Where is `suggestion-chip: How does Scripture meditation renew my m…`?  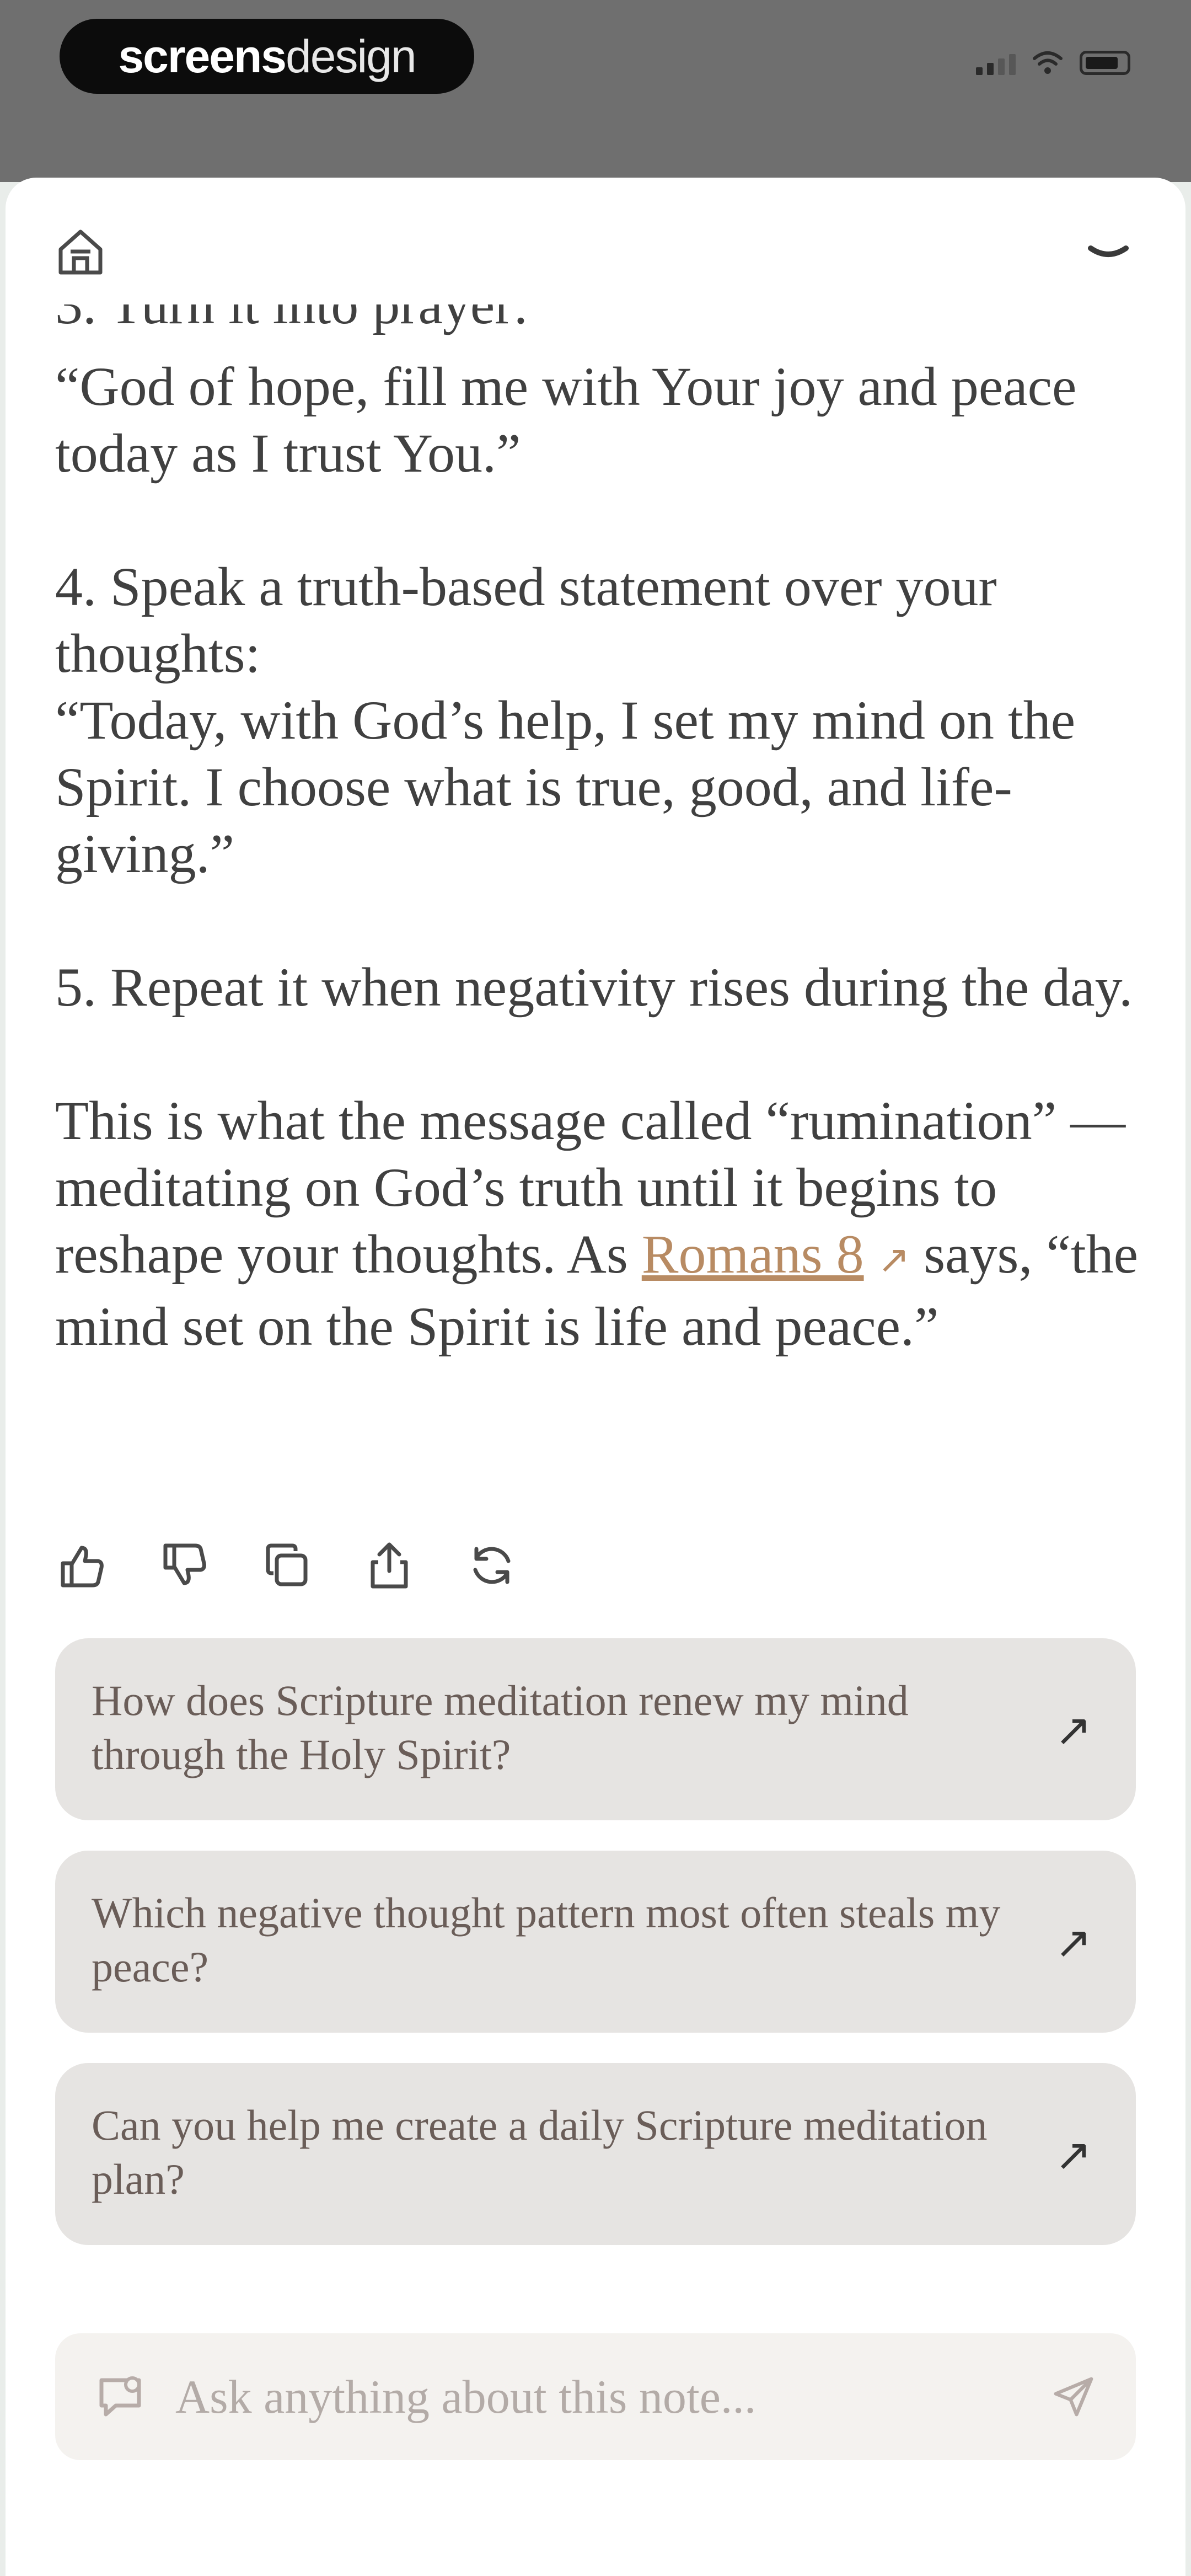
suggestion-chip: How does Scripture meditation renew my m… is located at coordinates (595, 1729).